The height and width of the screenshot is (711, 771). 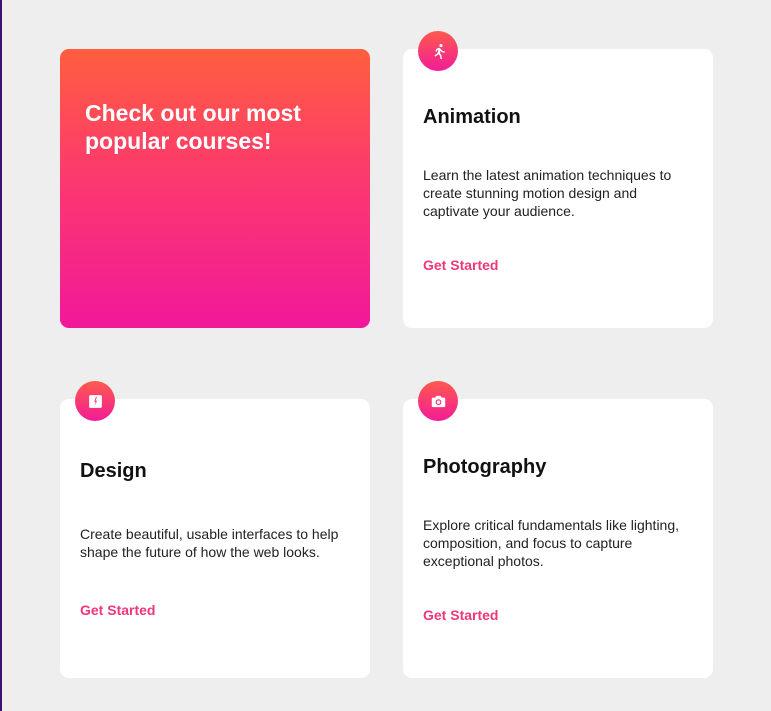 I want to click on promo-title: Check out our most popular courses!, so click(x=193, y=127).